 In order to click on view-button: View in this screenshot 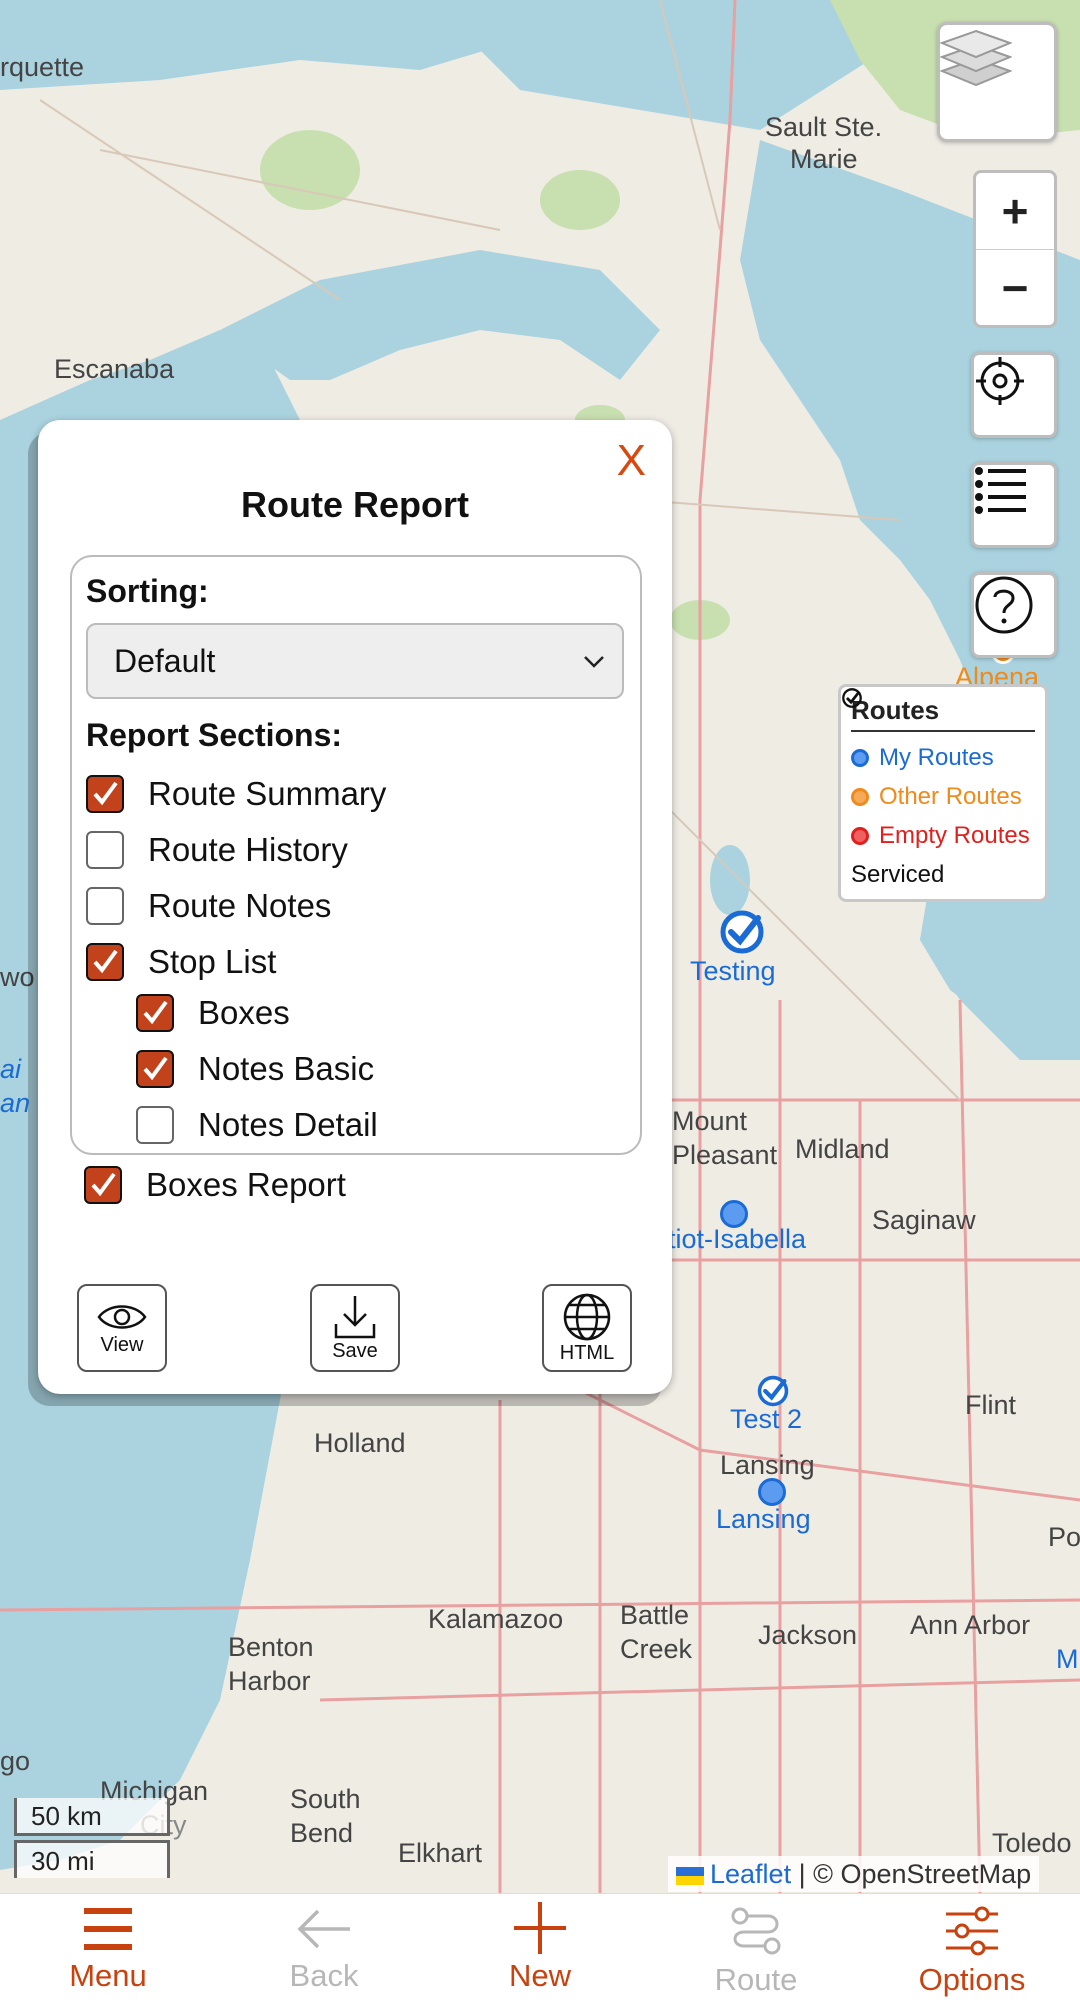, I will do `click(122, 1328)`.